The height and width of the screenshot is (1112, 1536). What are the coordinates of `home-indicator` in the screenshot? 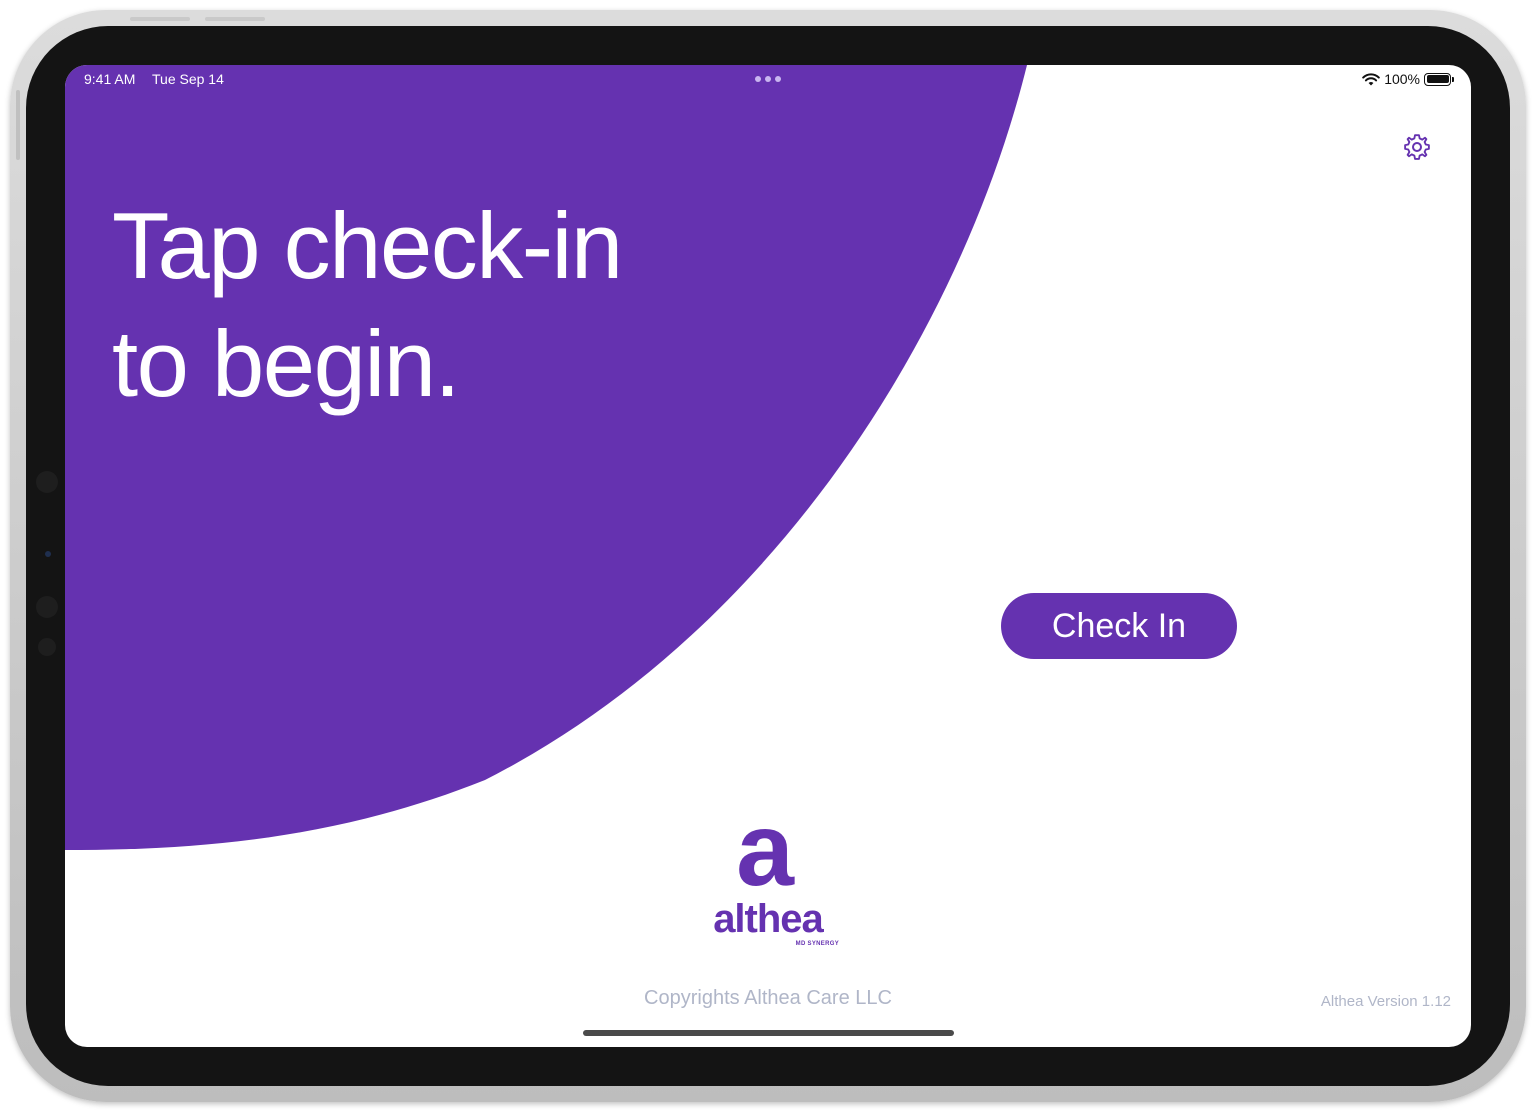 It's located at (768, 1033).